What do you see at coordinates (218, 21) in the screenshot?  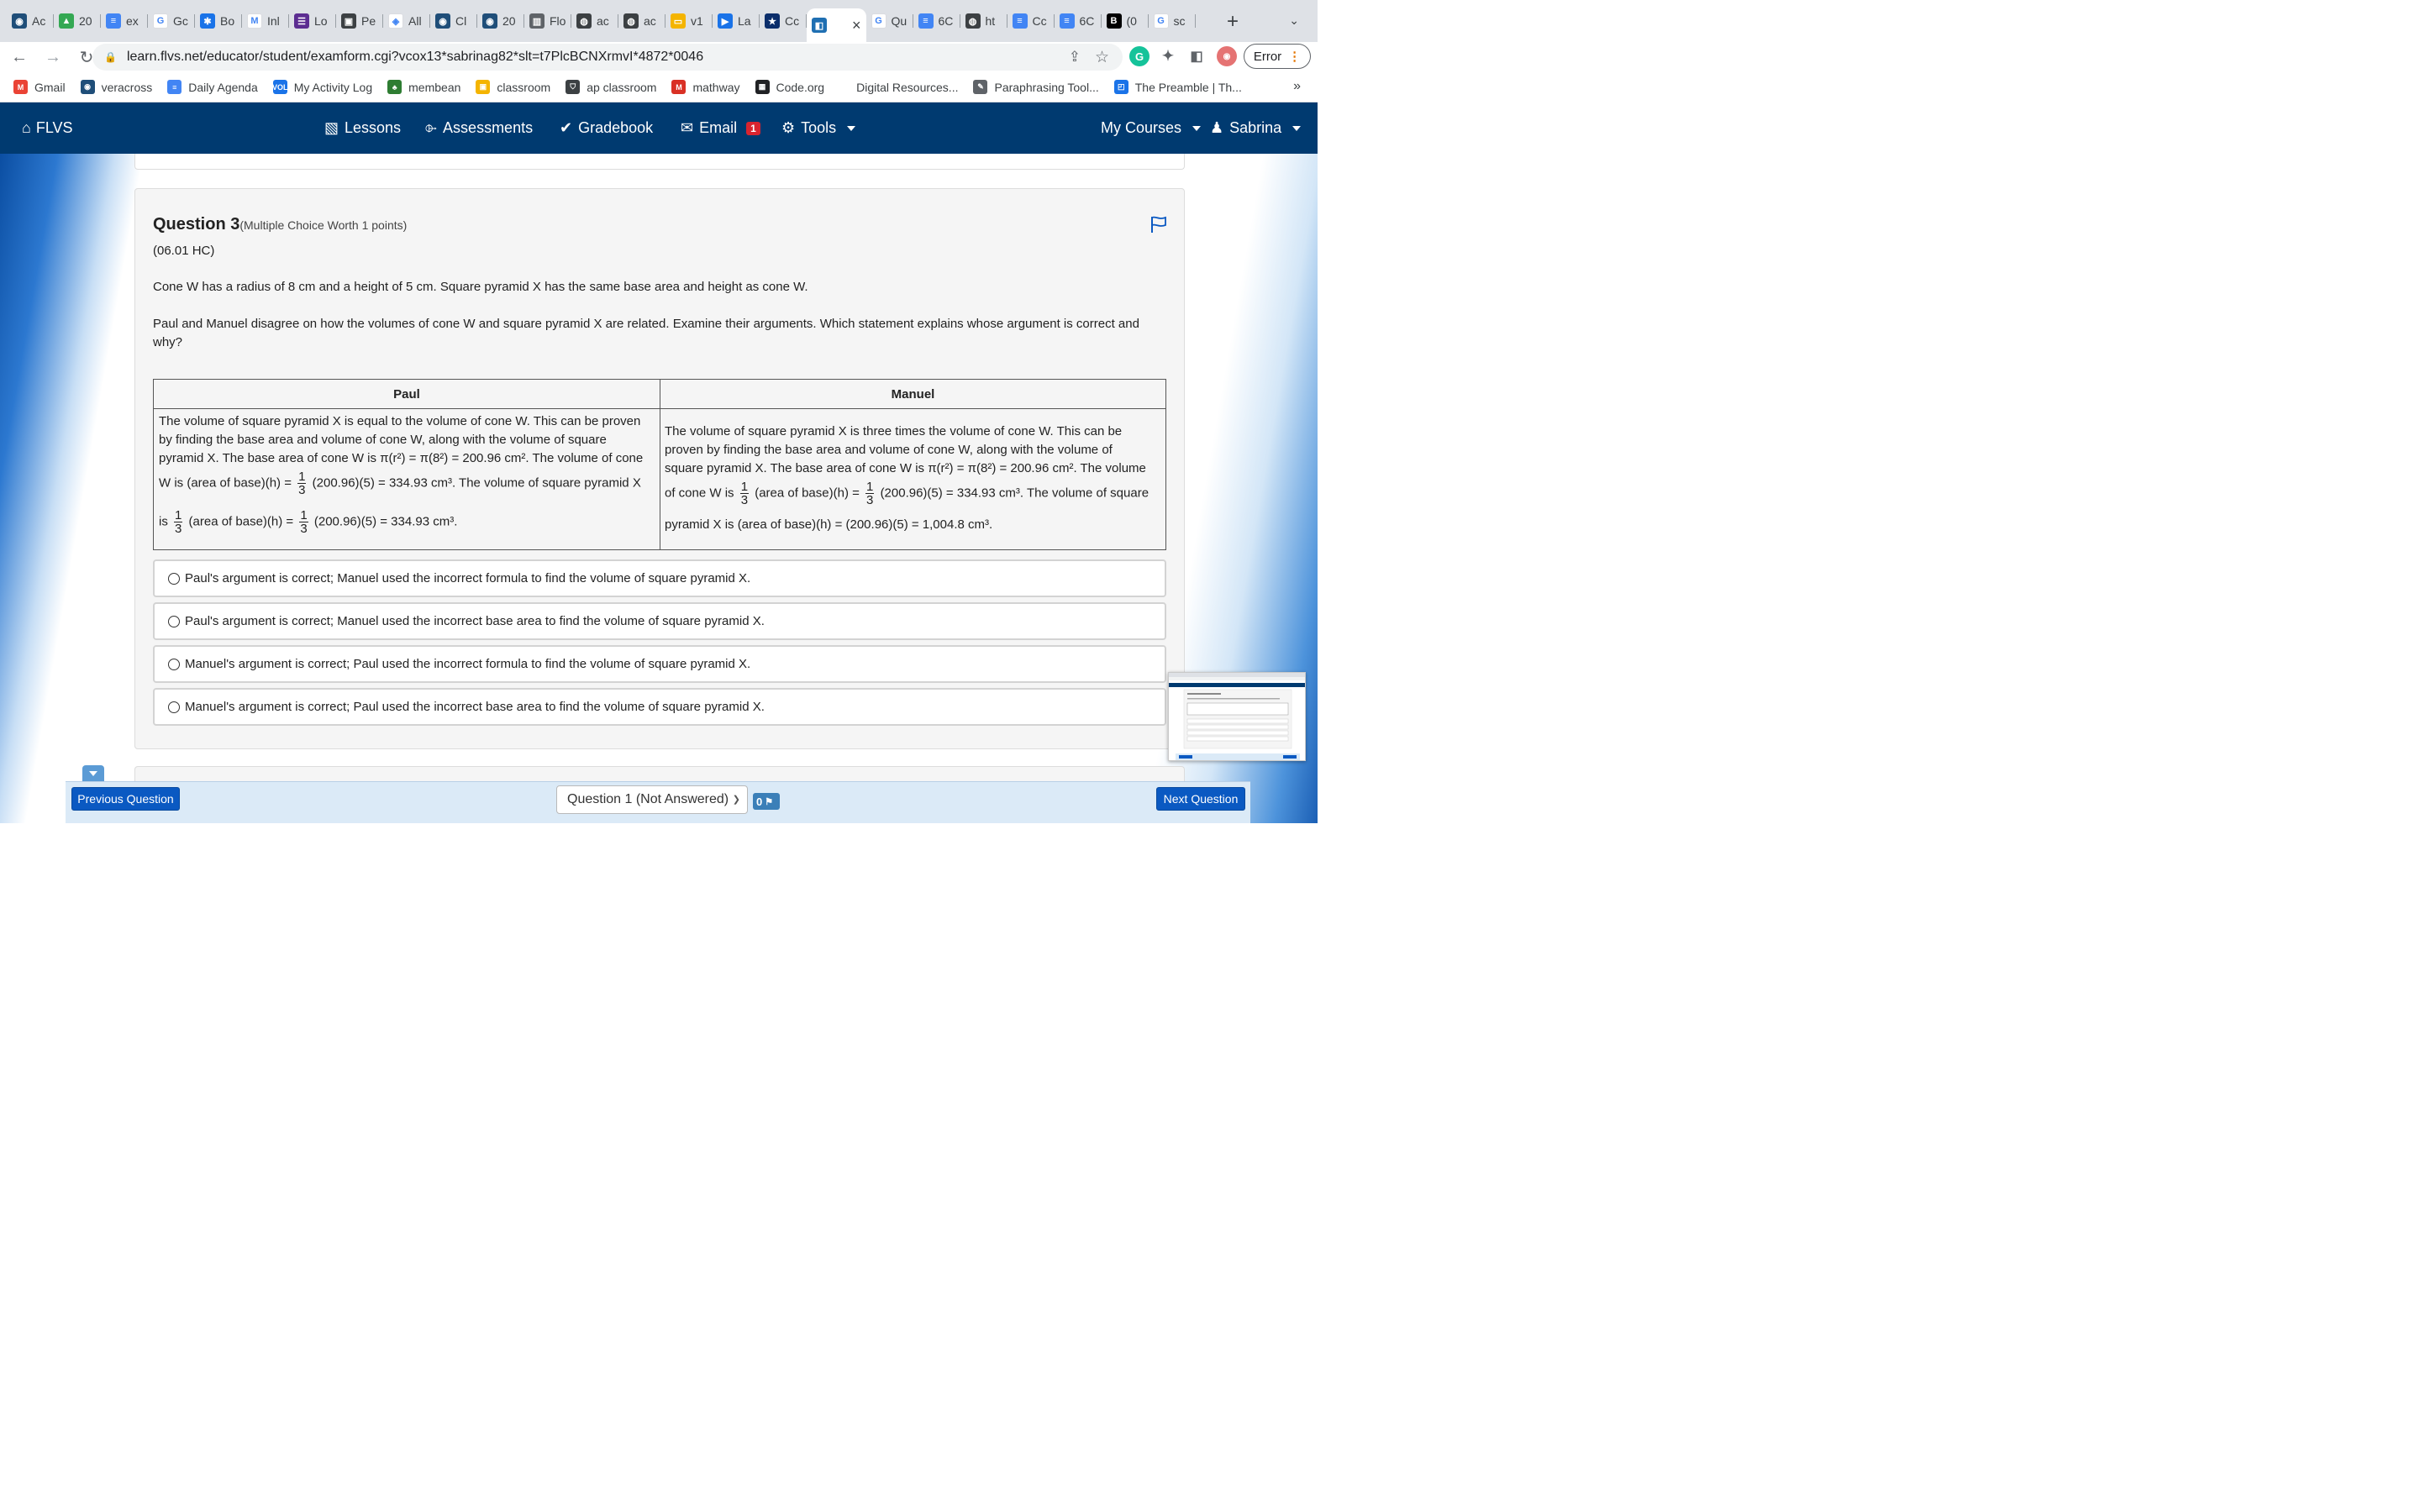 I see `browser-tab: ✱ Bo` at bounding box center [218, 21].